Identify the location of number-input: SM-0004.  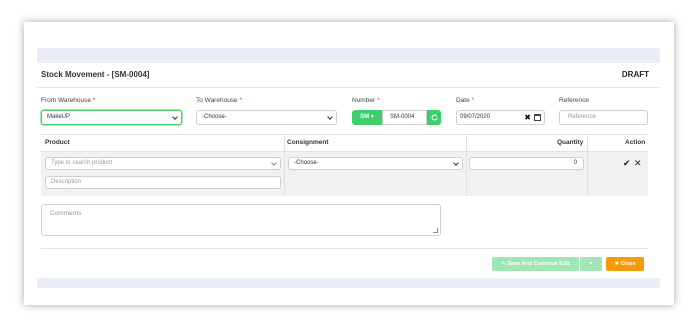
(404, 117).